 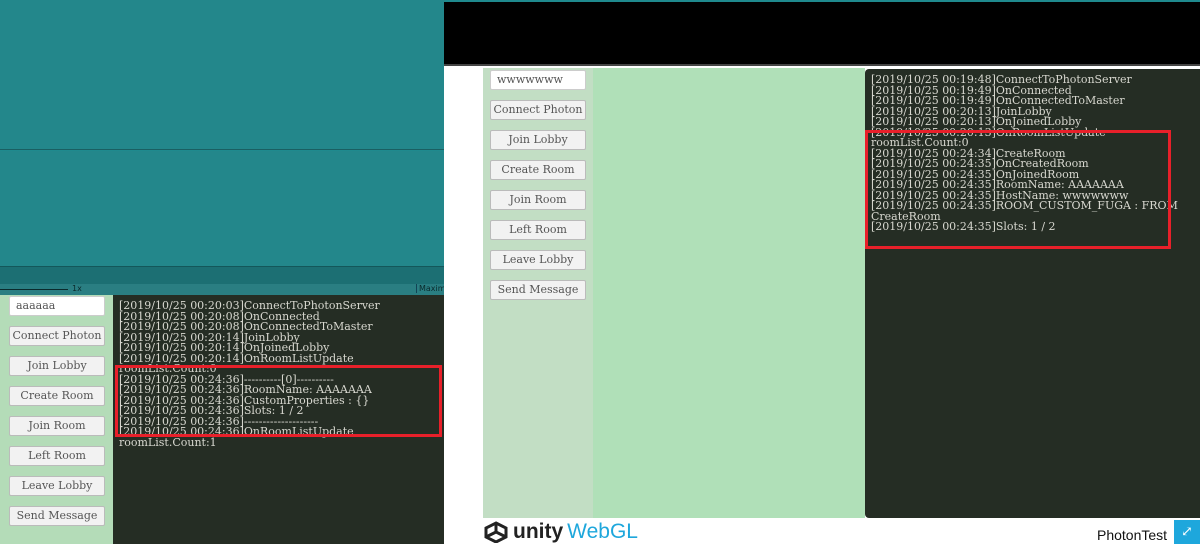 I want to click on fullscreen-button: ⤢, so click(x=1187, y=532).